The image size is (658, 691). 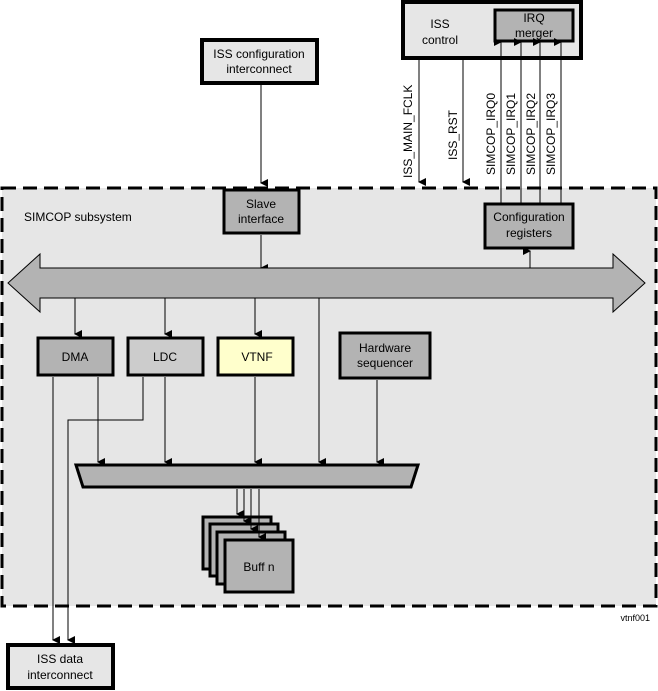 I want to click on svg-text: registers, so click(x=529, y=233).